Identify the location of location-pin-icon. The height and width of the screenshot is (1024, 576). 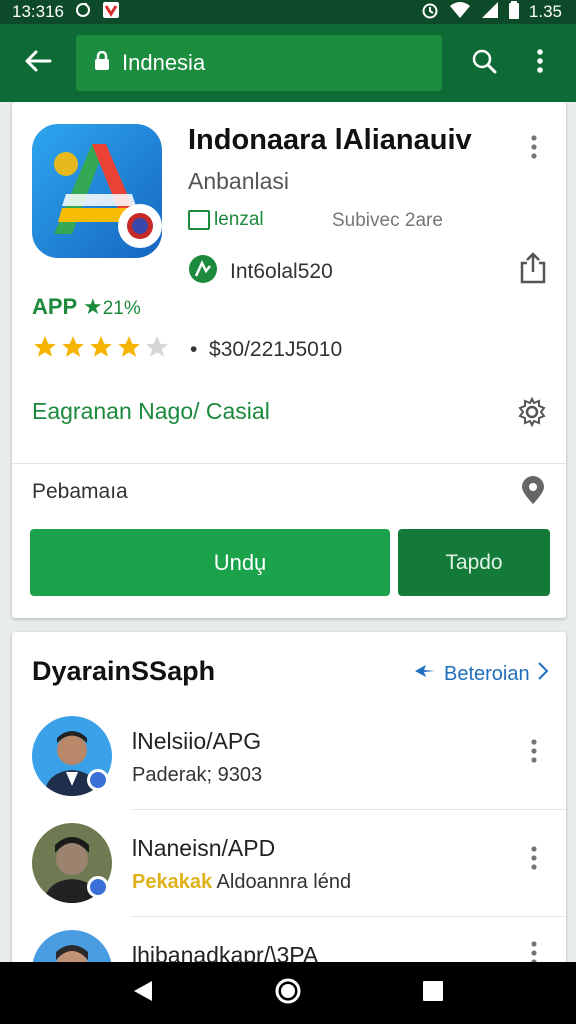
(533, 493).